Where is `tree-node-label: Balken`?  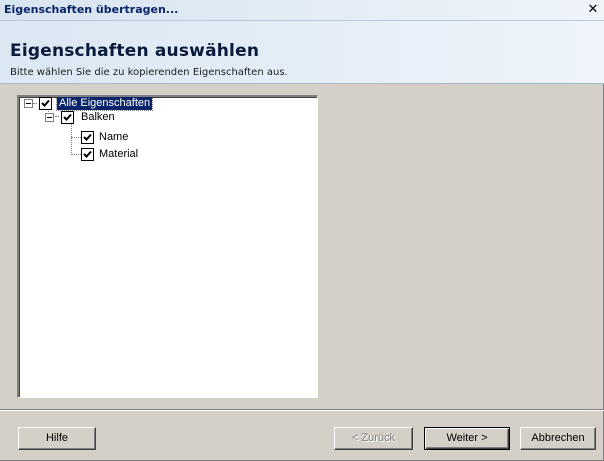 tree-node-label: Balken is located at coordinates (98, 117).